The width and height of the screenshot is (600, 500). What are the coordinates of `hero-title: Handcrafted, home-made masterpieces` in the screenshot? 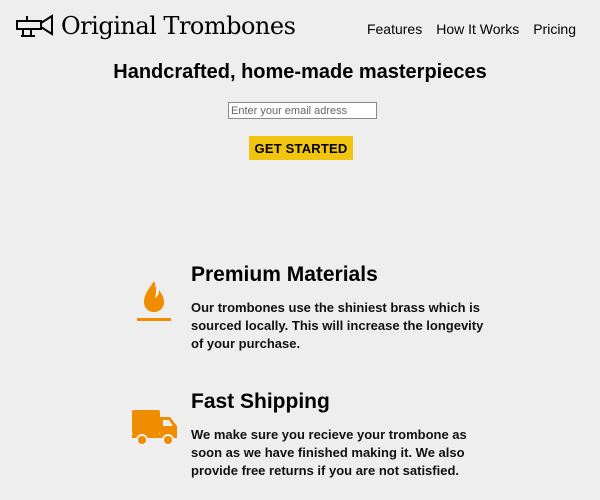 It's located at (300, 72).